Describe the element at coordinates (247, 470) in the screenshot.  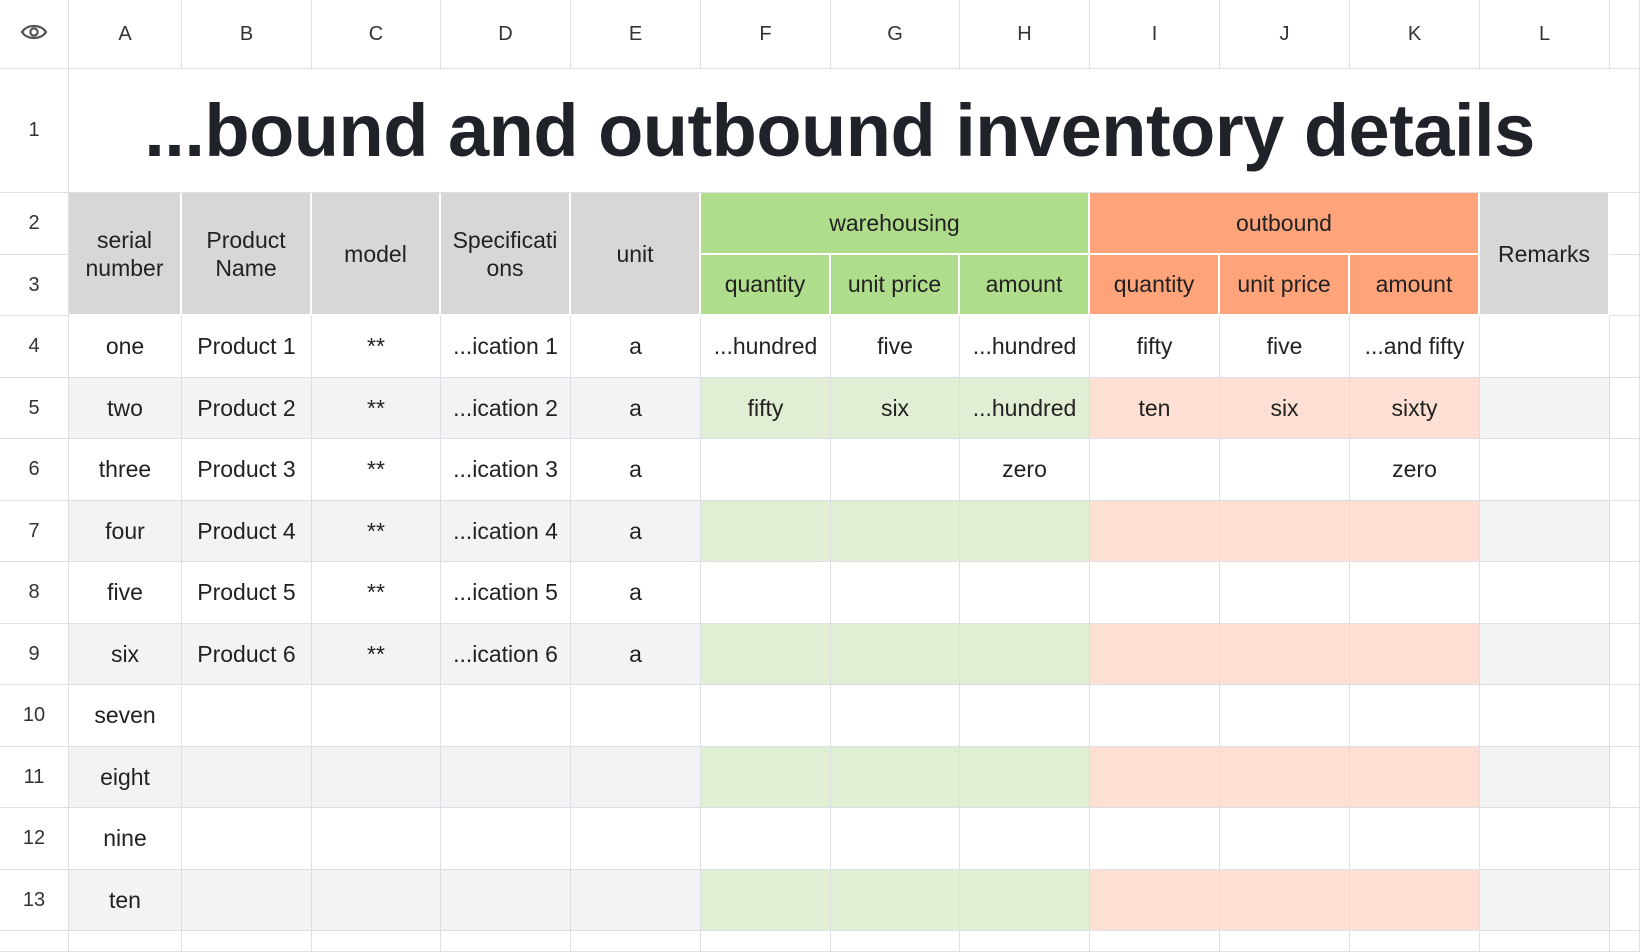
I see `table-cell: Product 3` at that location.